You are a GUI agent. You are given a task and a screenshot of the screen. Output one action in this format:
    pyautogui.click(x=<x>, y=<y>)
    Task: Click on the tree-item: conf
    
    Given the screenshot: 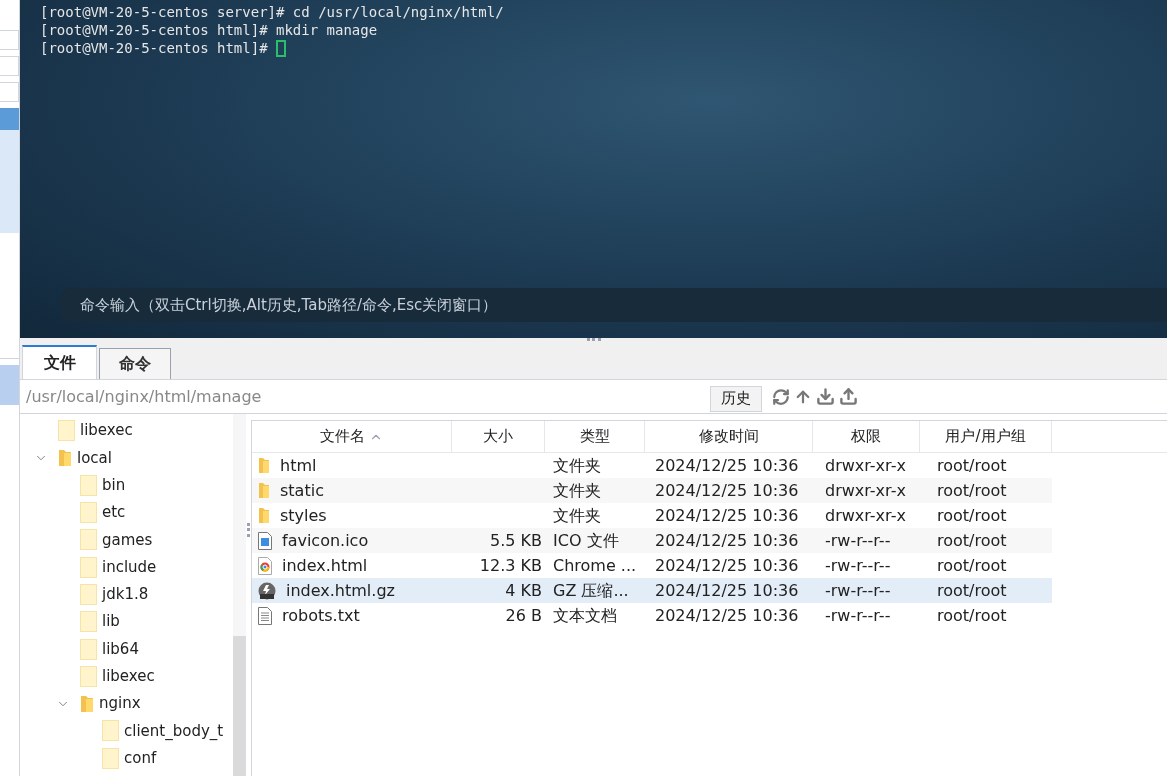 What is the action you would take?
    pyautogui.click(x=140, y=758)
    